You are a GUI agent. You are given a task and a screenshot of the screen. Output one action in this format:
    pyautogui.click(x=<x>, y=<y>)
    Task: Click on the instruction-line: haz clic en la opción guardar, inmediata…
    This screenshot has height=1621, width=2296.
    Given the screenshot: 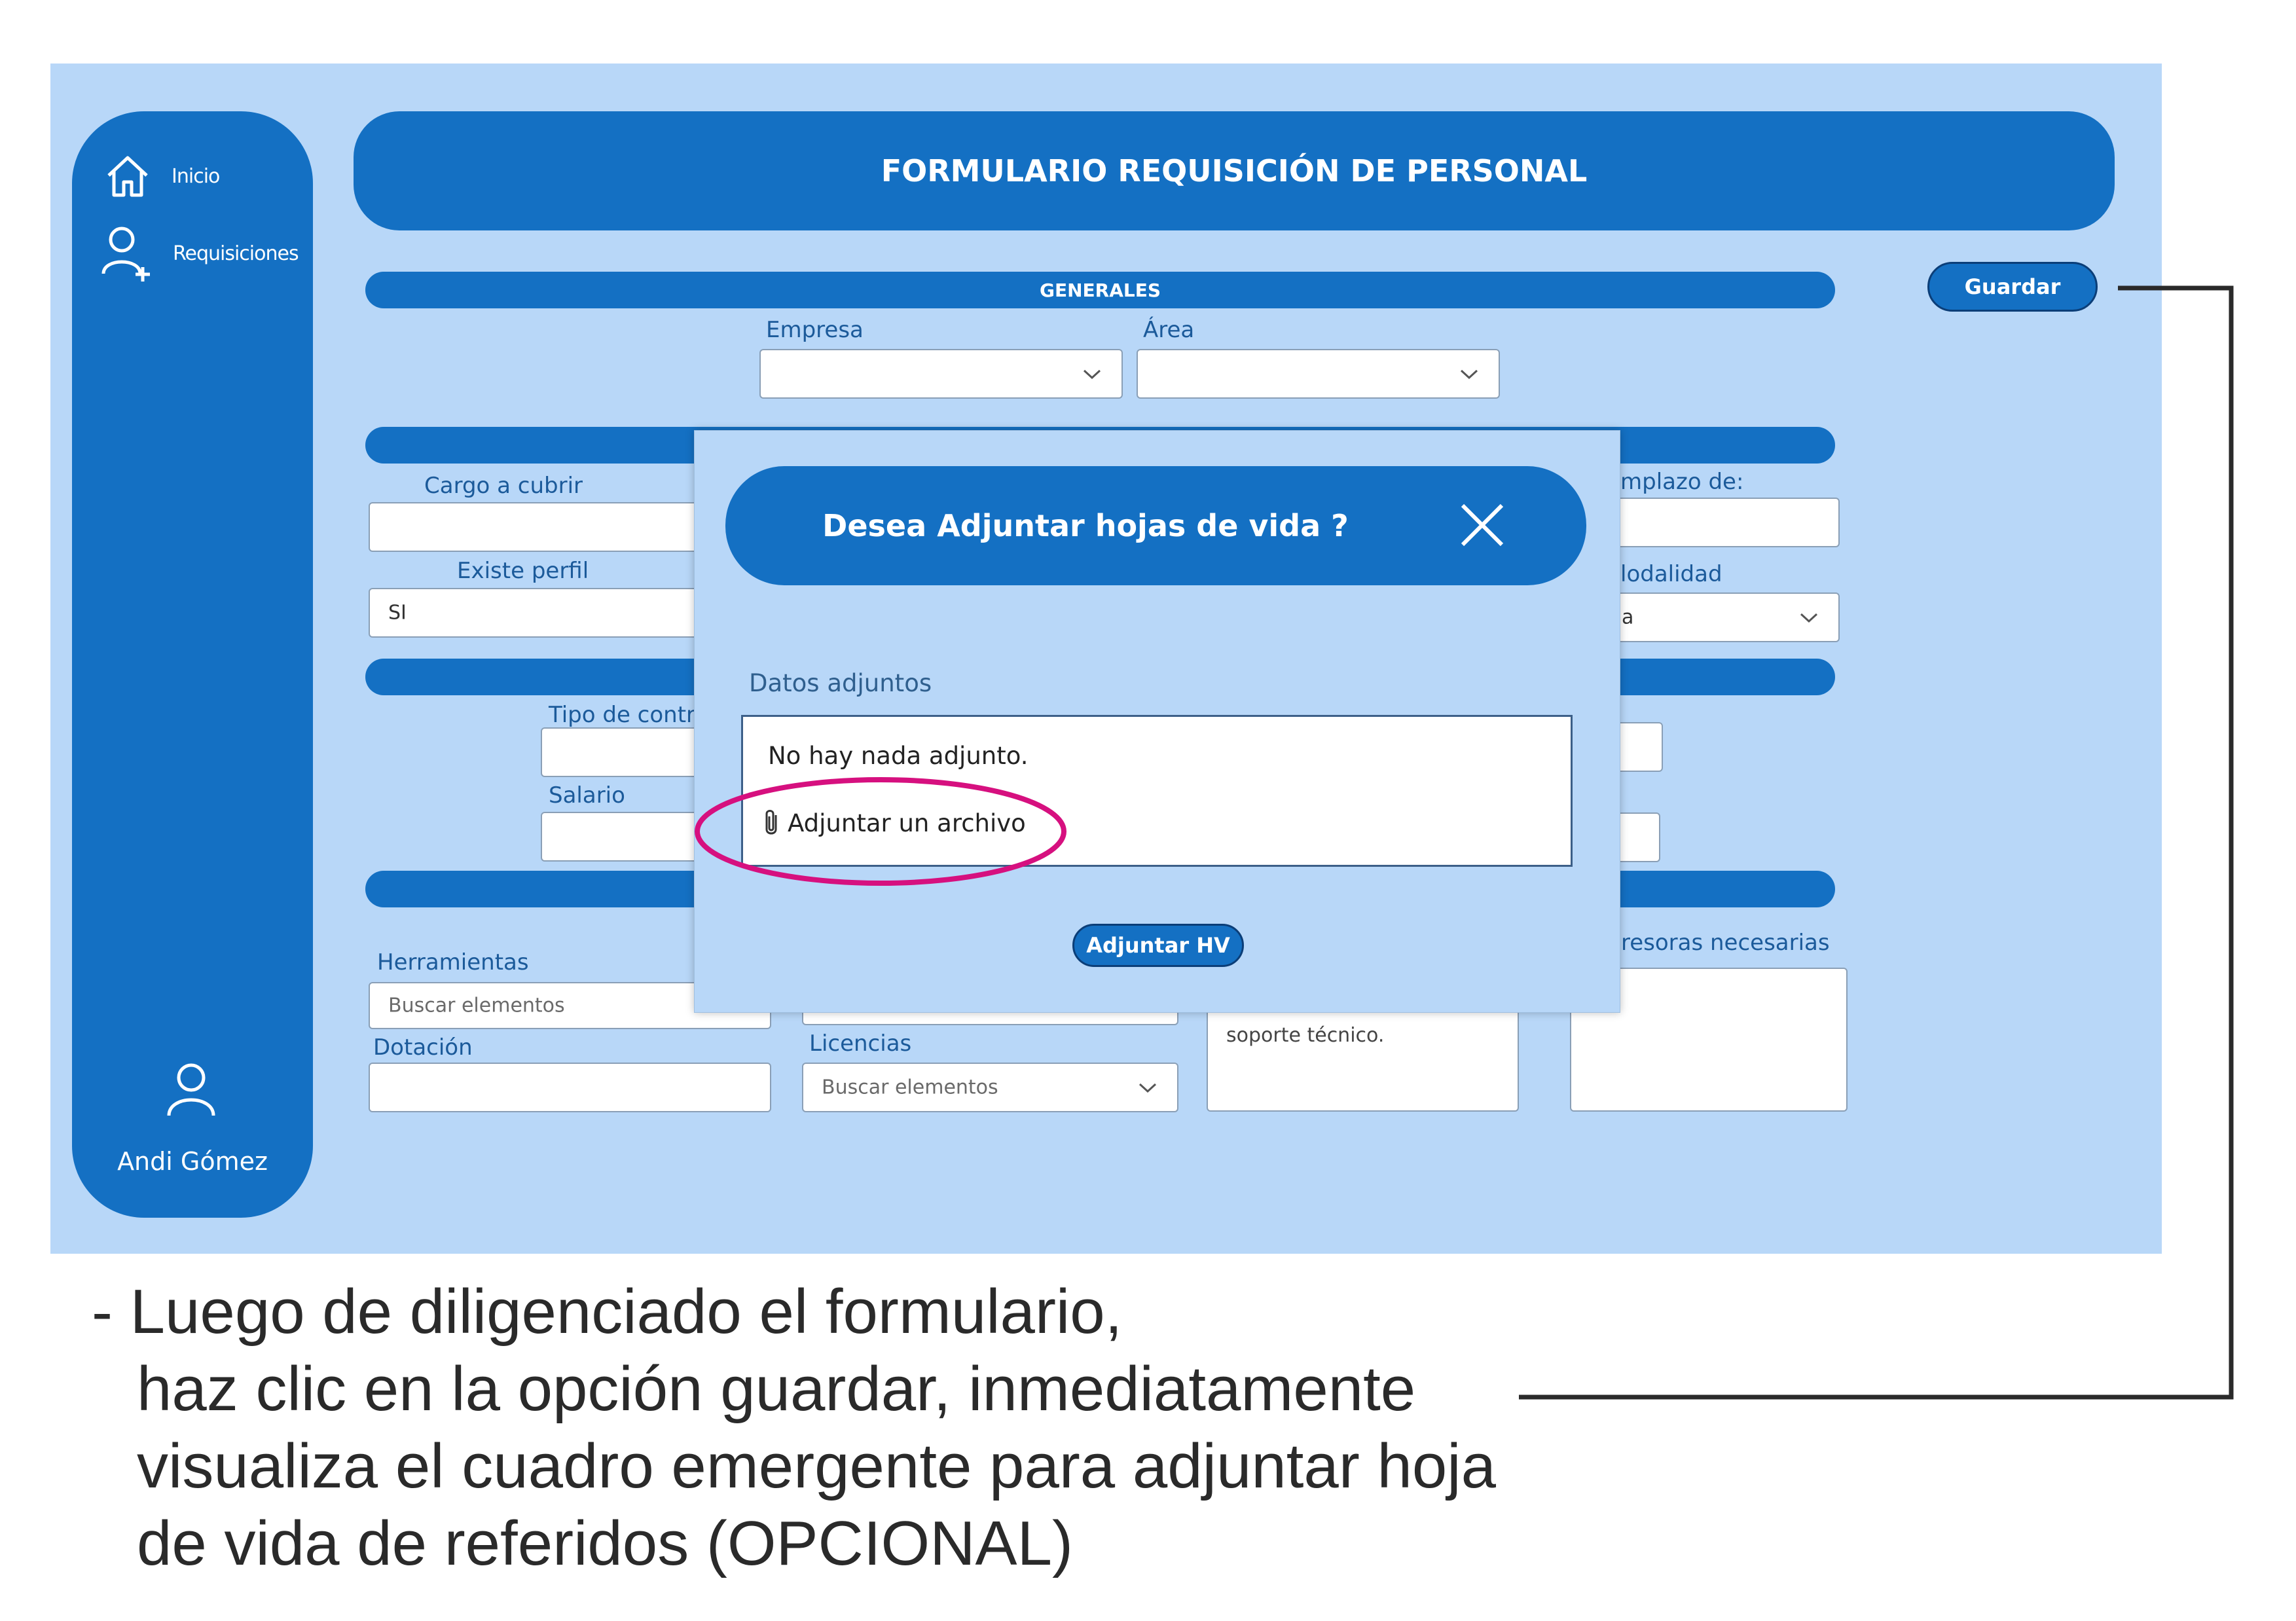 What is the action you would take?
    pyautogui.click(x=776, y=1389)
    